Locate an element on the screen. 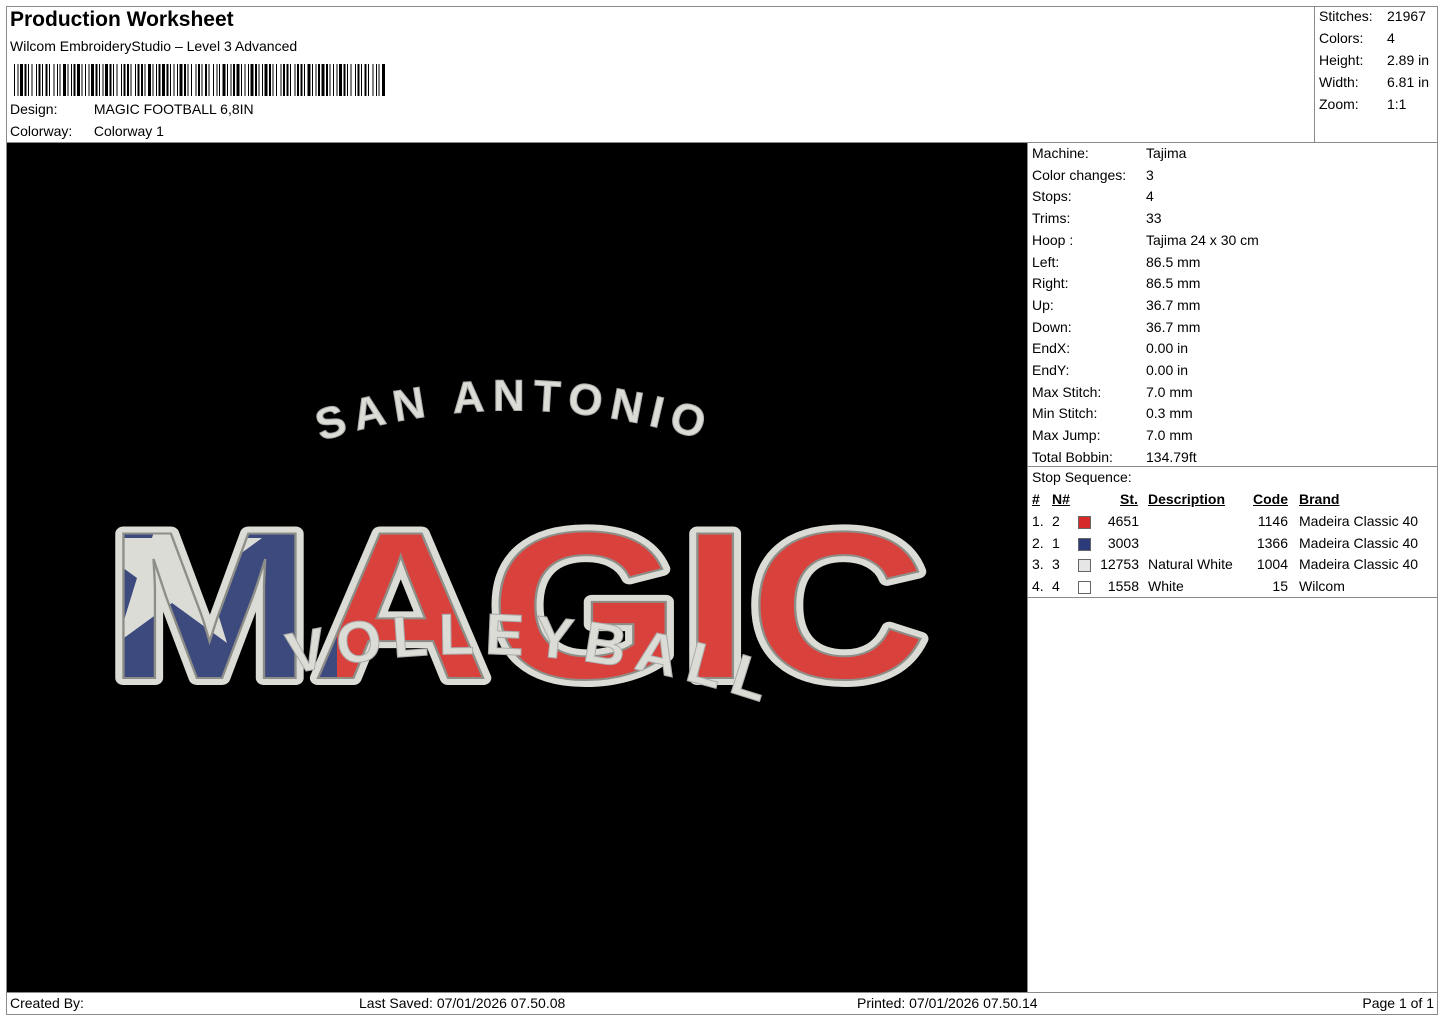  info-value: 33 is located at coordinates (1154, 218).